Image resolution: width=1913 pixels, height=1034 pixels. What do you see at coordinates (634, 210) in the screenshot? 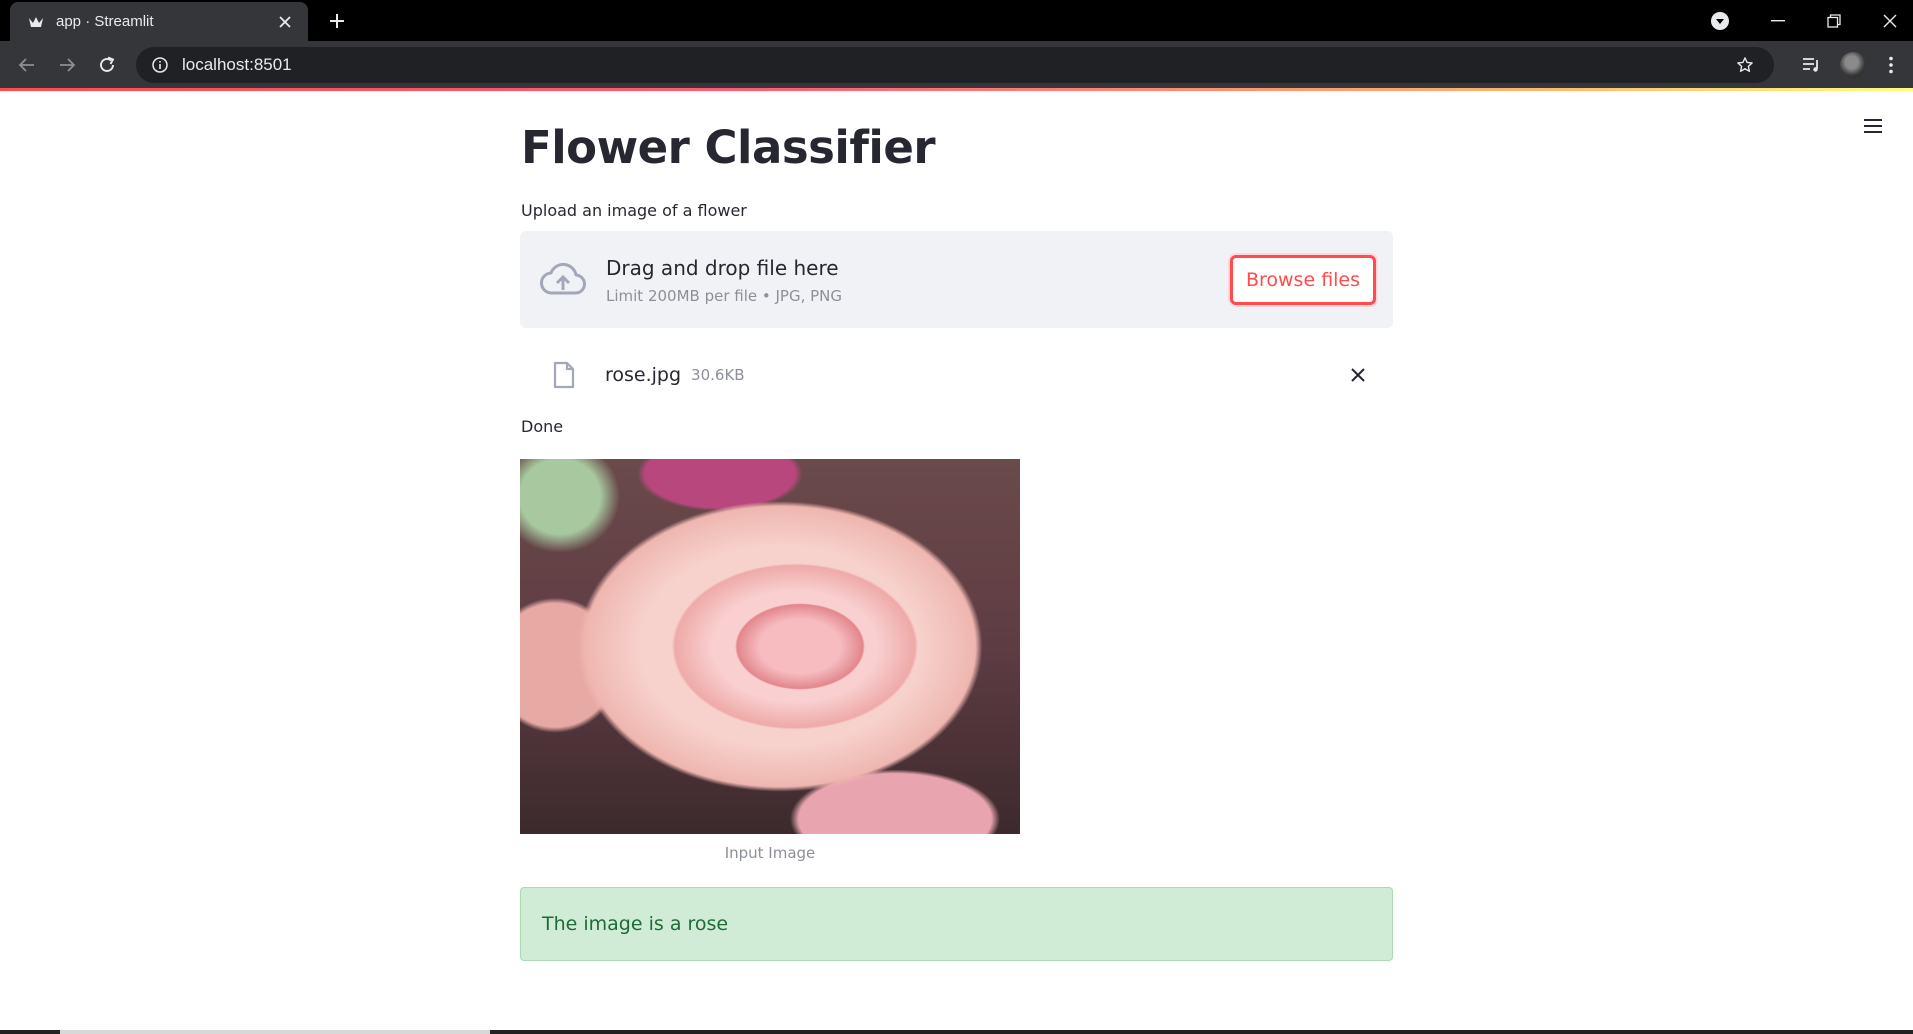
I see `uploader-label: Upload an image of a flower` at bounding box center [634, 210].